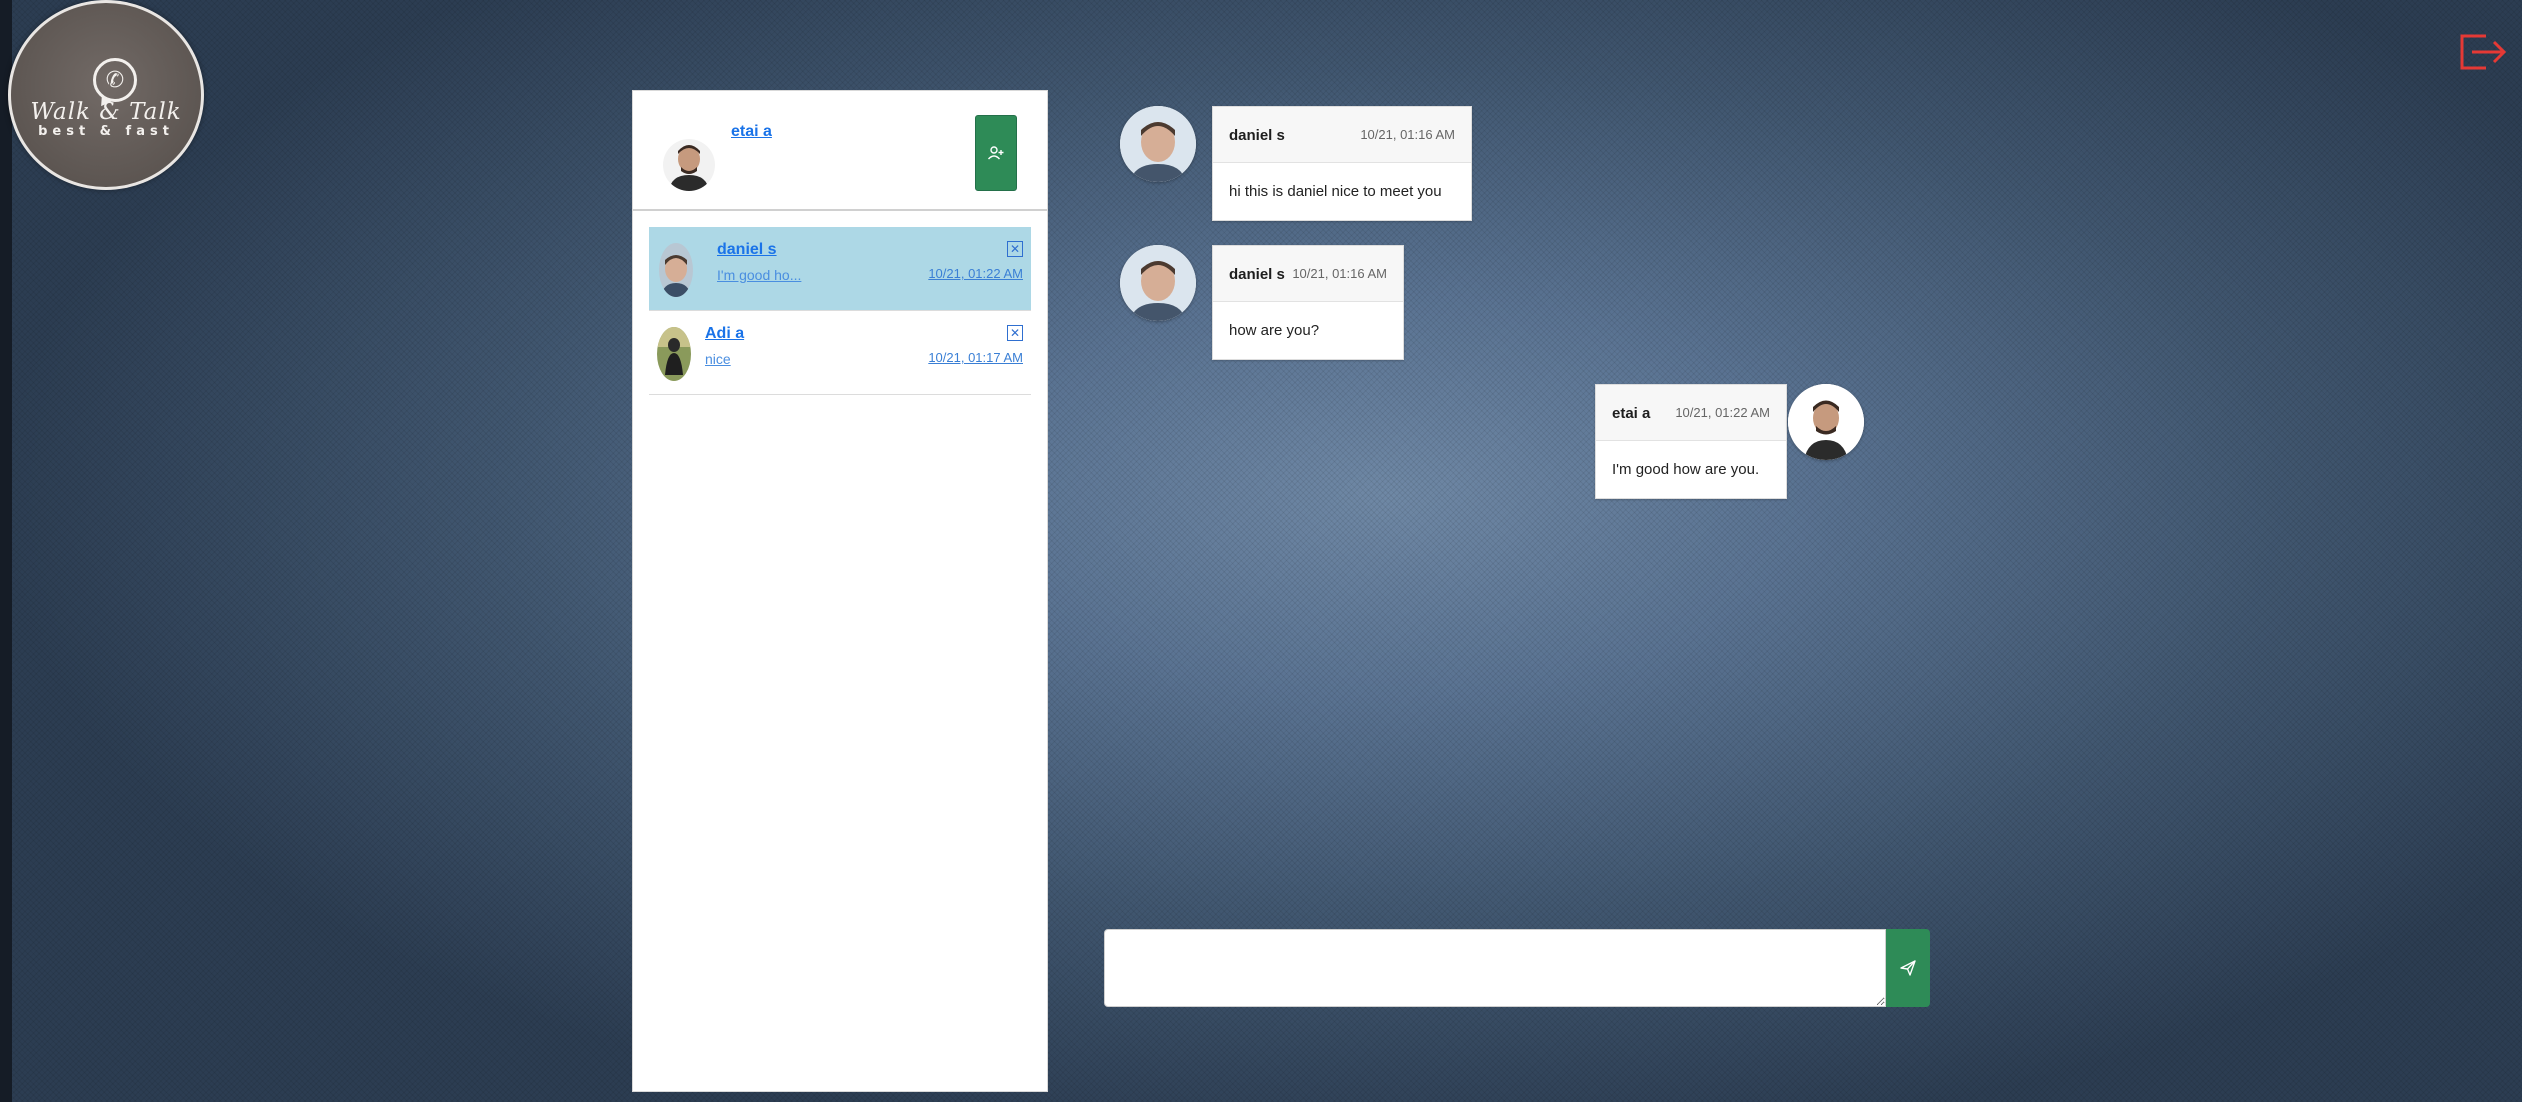  I want to click on current-user-avatar, so click(689, 165).